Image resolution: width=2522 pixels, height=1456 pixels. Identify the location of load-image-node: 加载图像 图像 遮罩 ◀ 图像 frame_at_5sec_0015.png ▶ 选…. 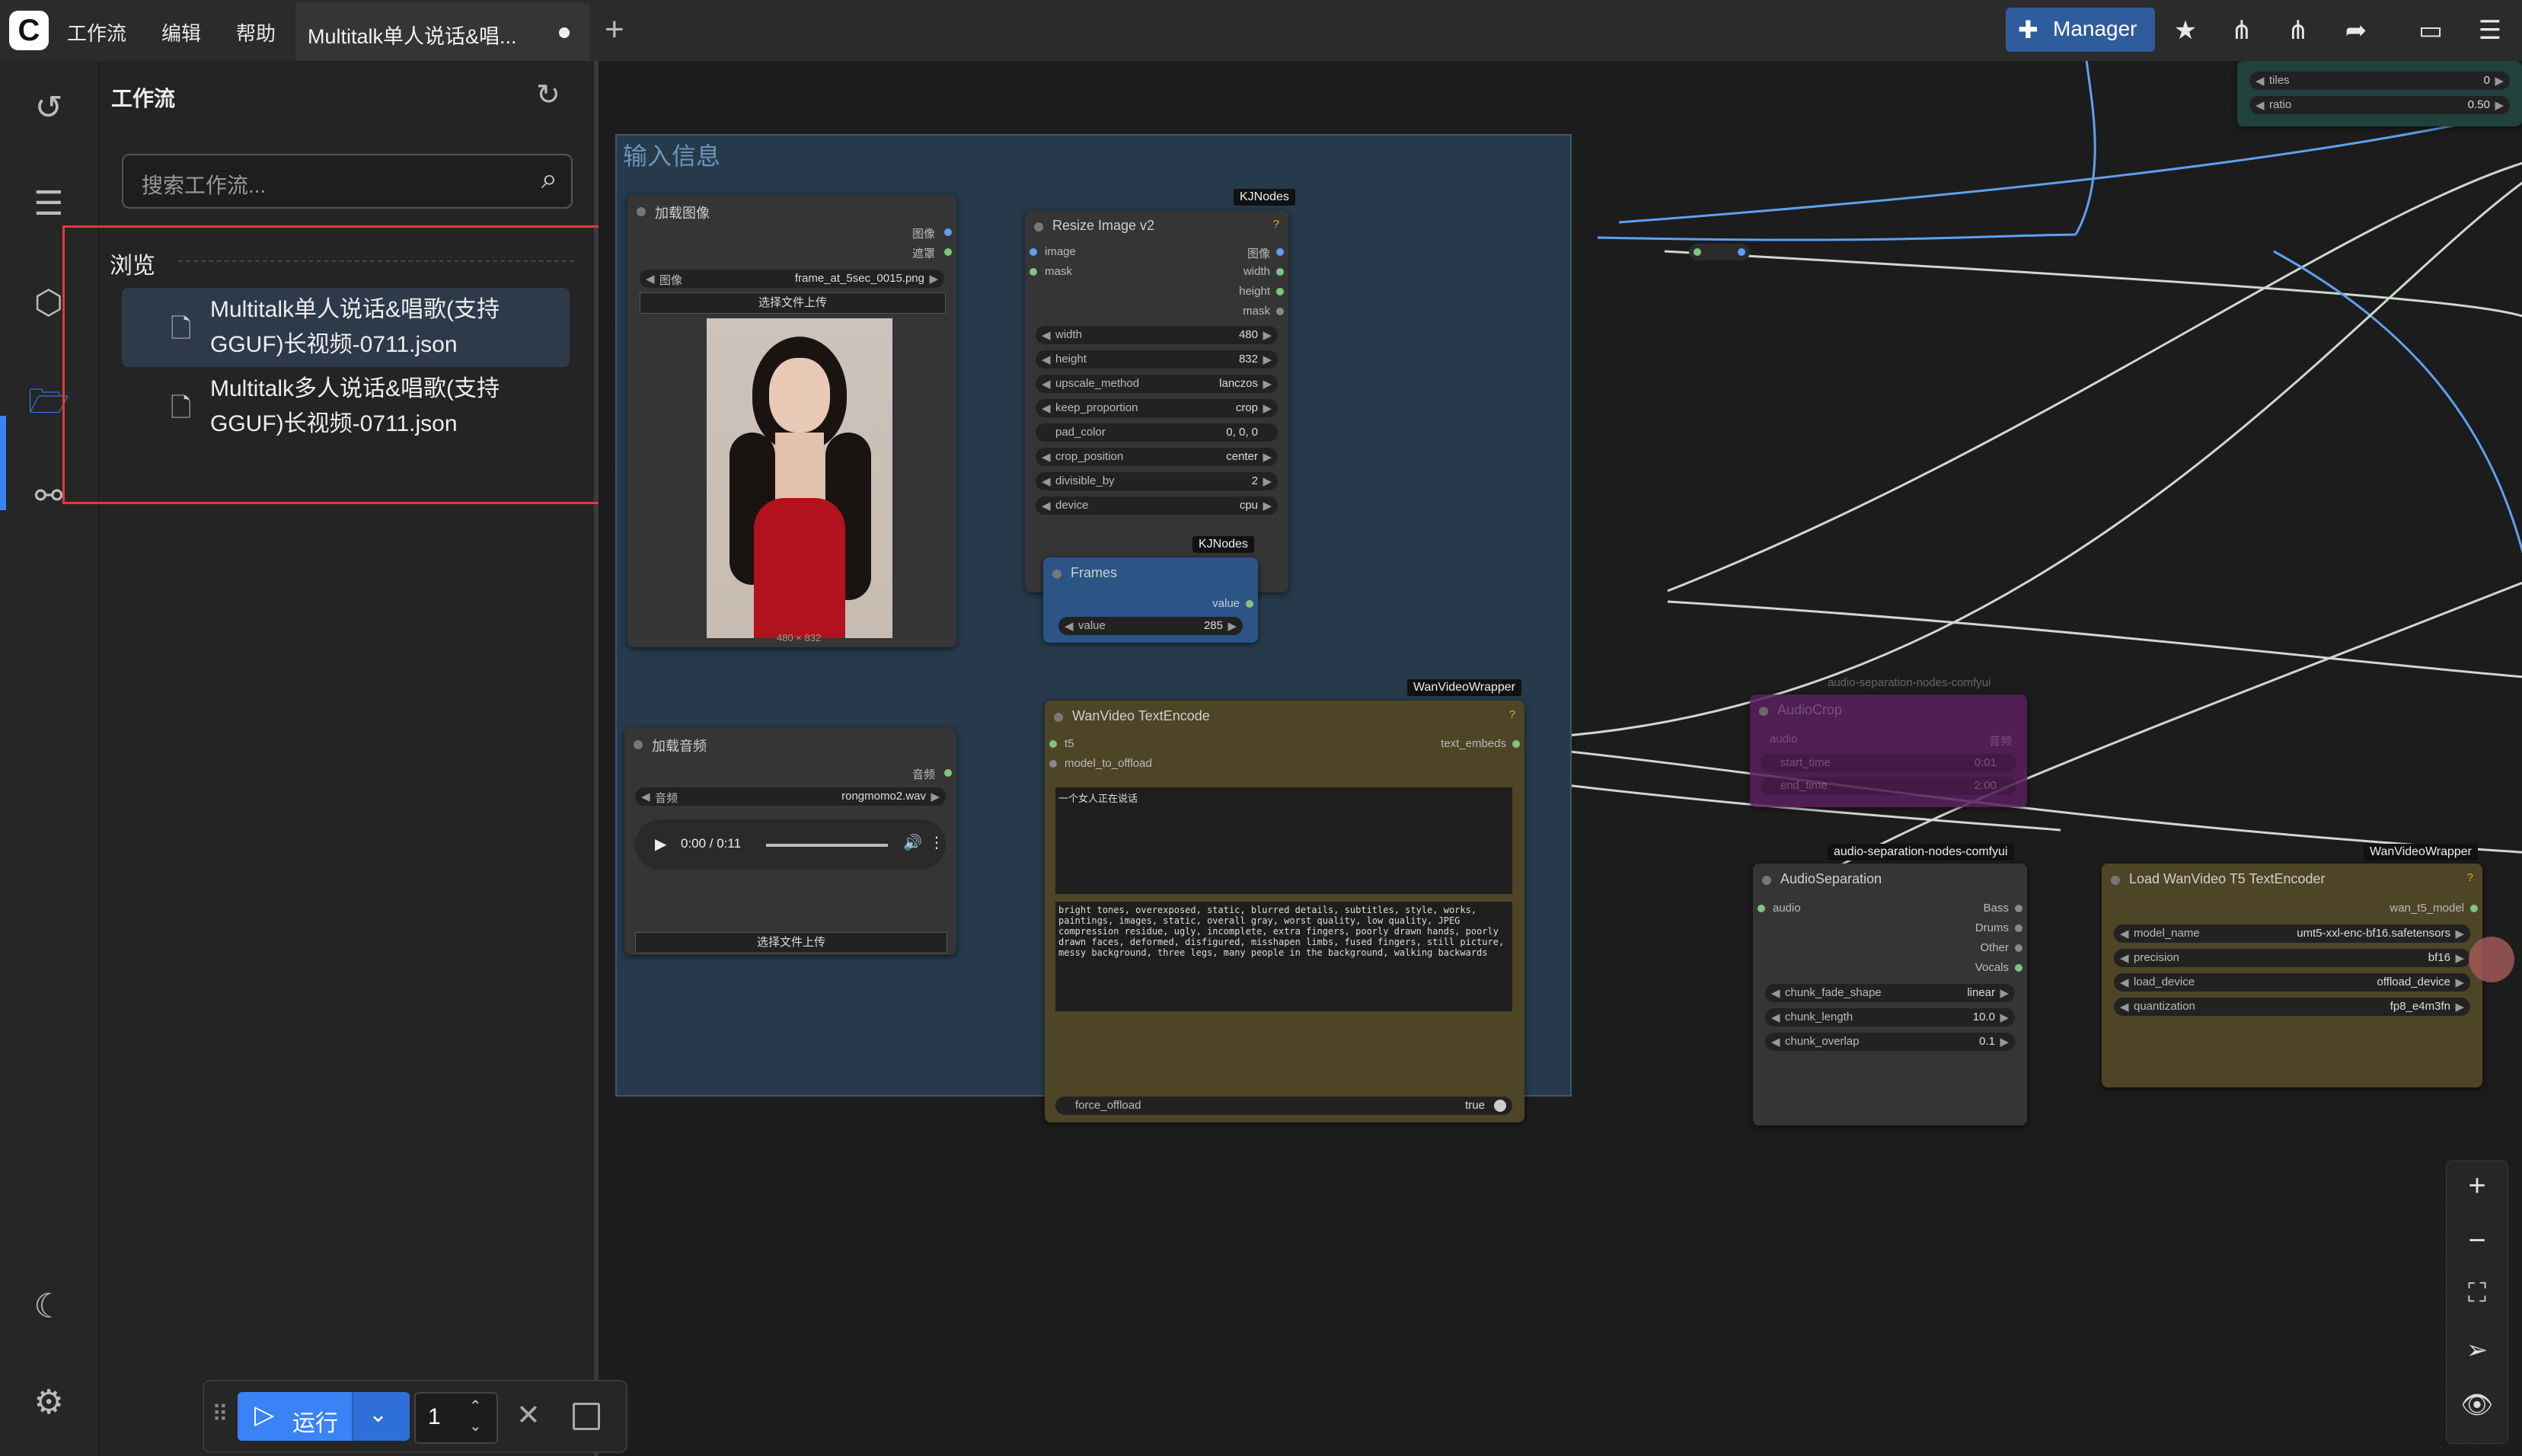
(792, 421).